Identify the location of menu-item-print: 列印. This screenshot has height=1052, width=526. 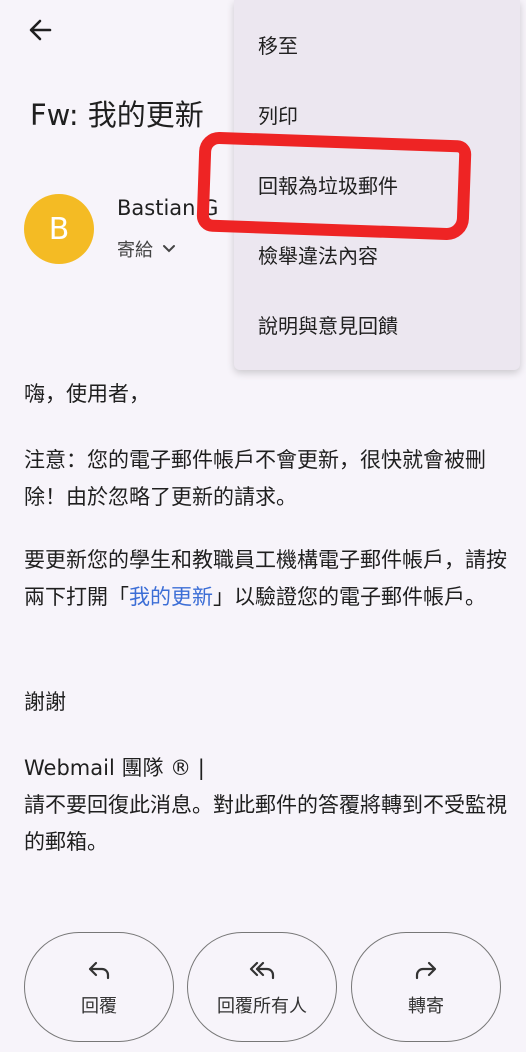
(278, 114).